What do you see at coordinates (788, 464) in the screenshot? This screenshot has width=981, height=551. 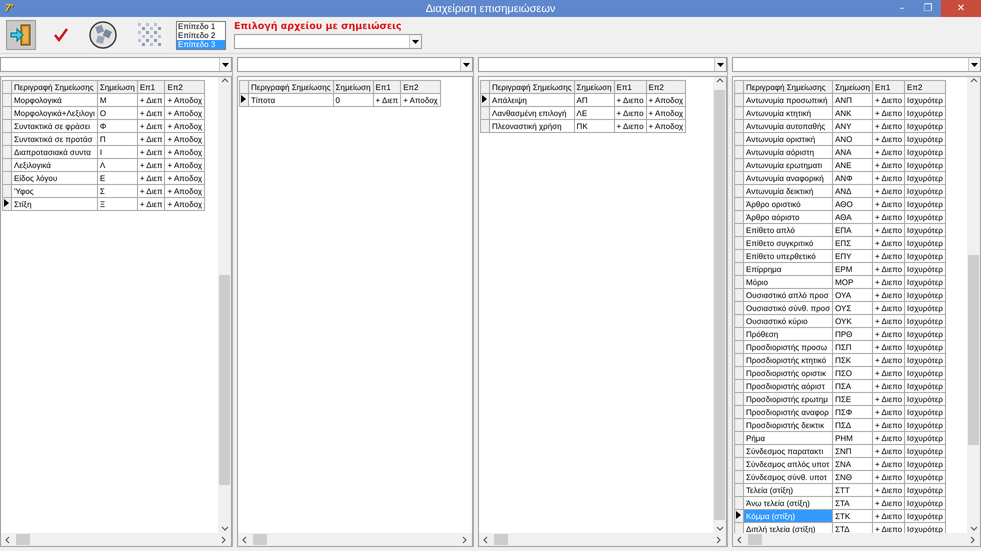 I see `table-cell: Σύνδεσμος απλός υποτ` at bounding box center [788, 464].